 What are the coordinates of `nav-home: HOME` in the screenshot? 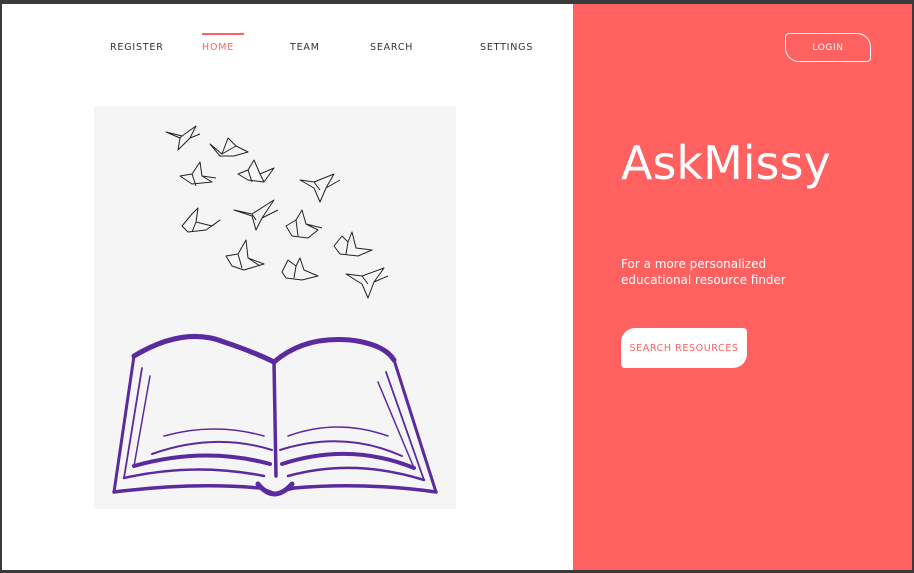 It's located at (218, 47).